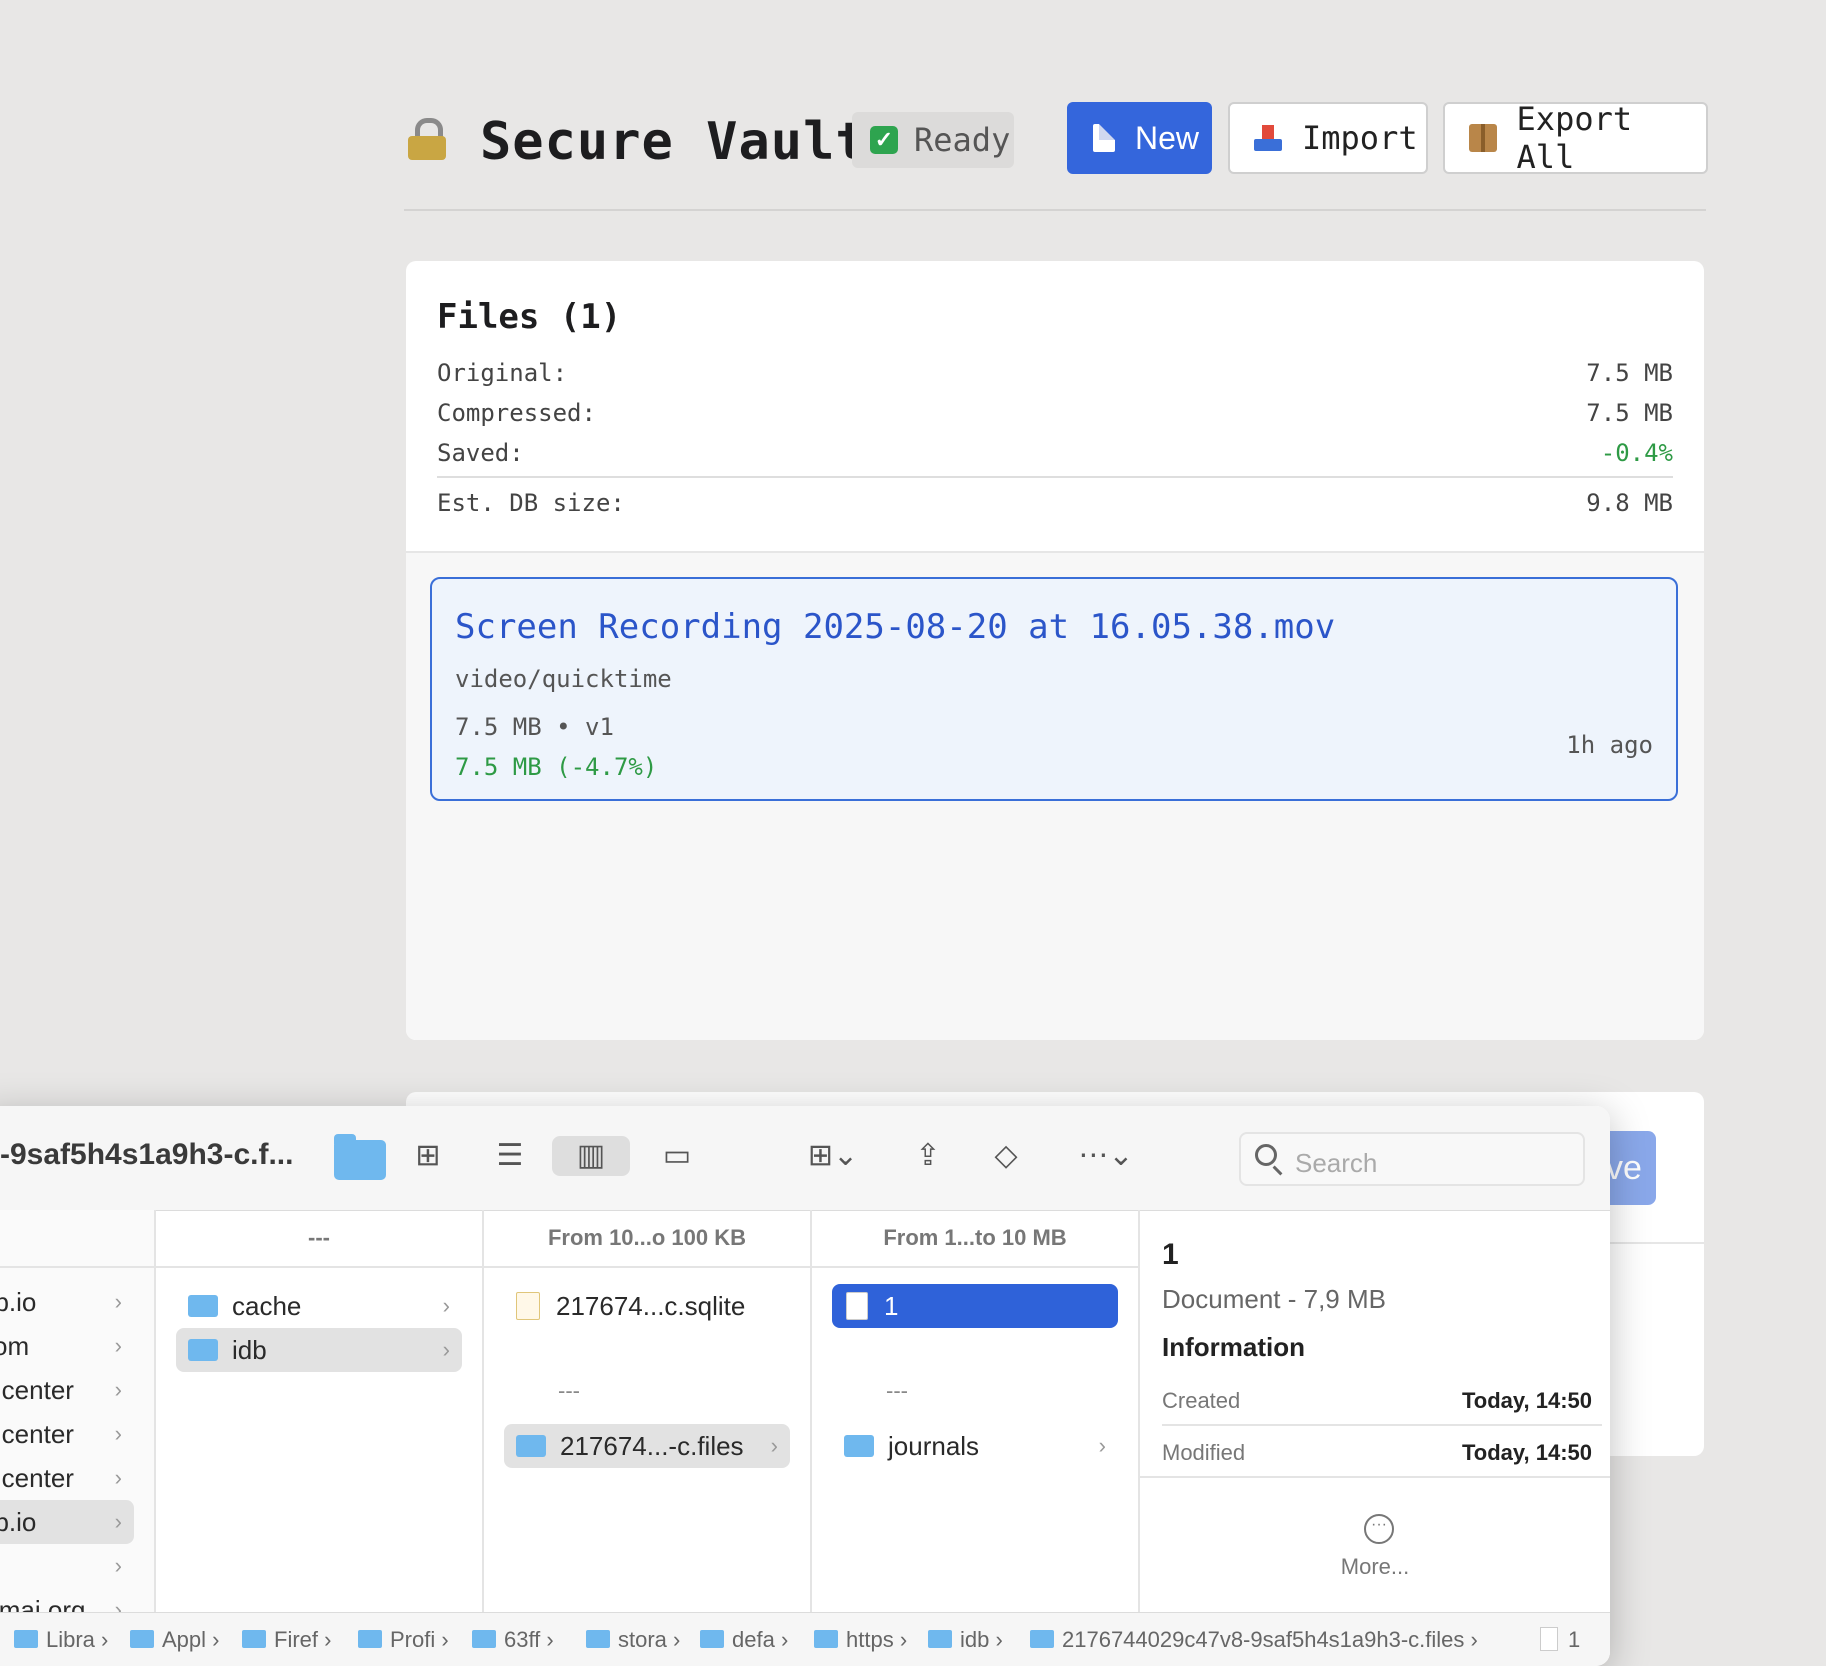 The width and height of the screenshot is (1826, 1666). I want to click on header-divider, so click(1055, 210).